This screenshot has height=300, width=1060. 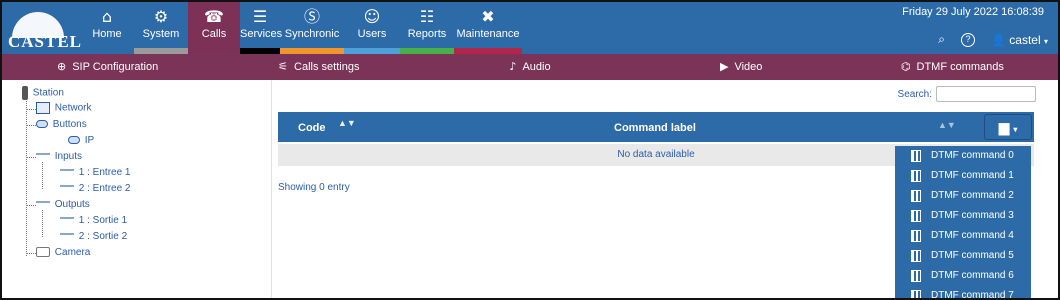 I want to click on subnav-audio-label: Audio, so click(x=536, y=67).